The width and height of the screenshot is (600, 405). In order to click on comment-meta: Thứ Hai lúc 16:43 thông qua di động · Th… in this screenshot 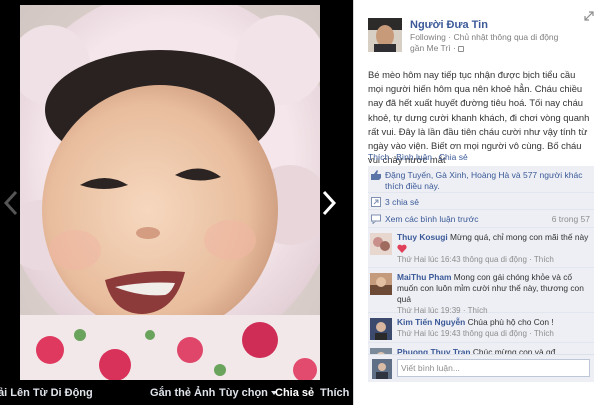, I will do `click(475, 259)`.